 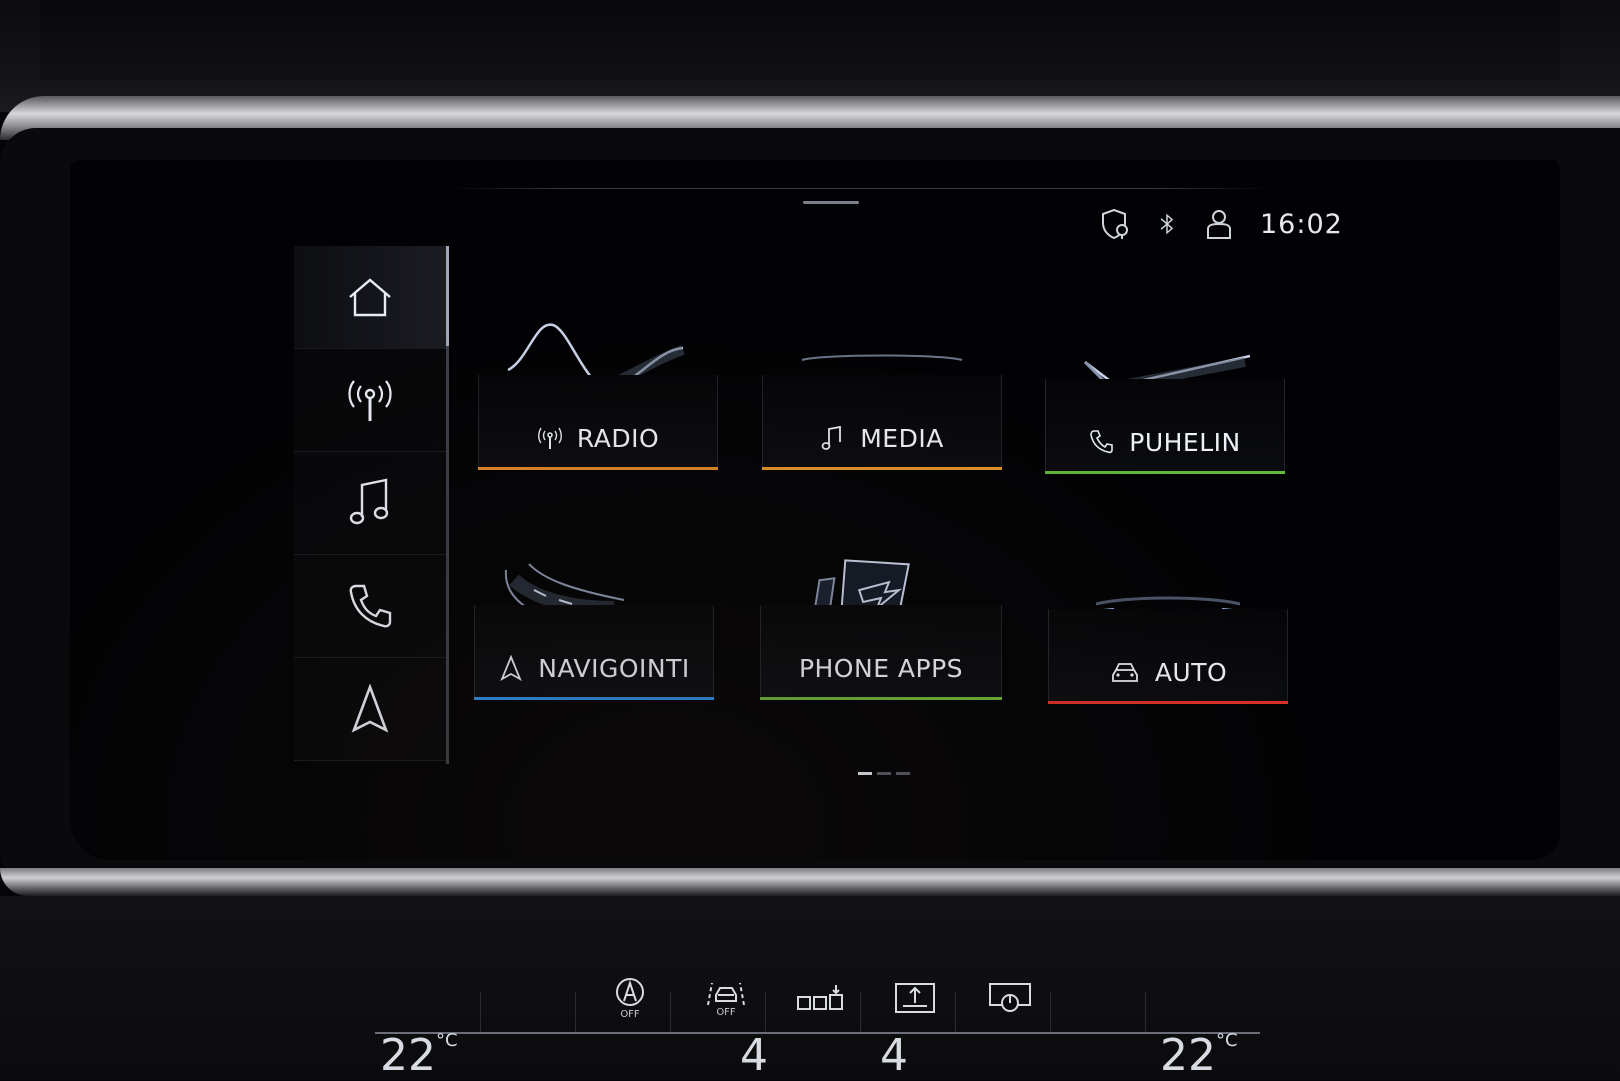 I want to click on tile-label-group: NAVIGOINTI, so click(x=594, y=668).